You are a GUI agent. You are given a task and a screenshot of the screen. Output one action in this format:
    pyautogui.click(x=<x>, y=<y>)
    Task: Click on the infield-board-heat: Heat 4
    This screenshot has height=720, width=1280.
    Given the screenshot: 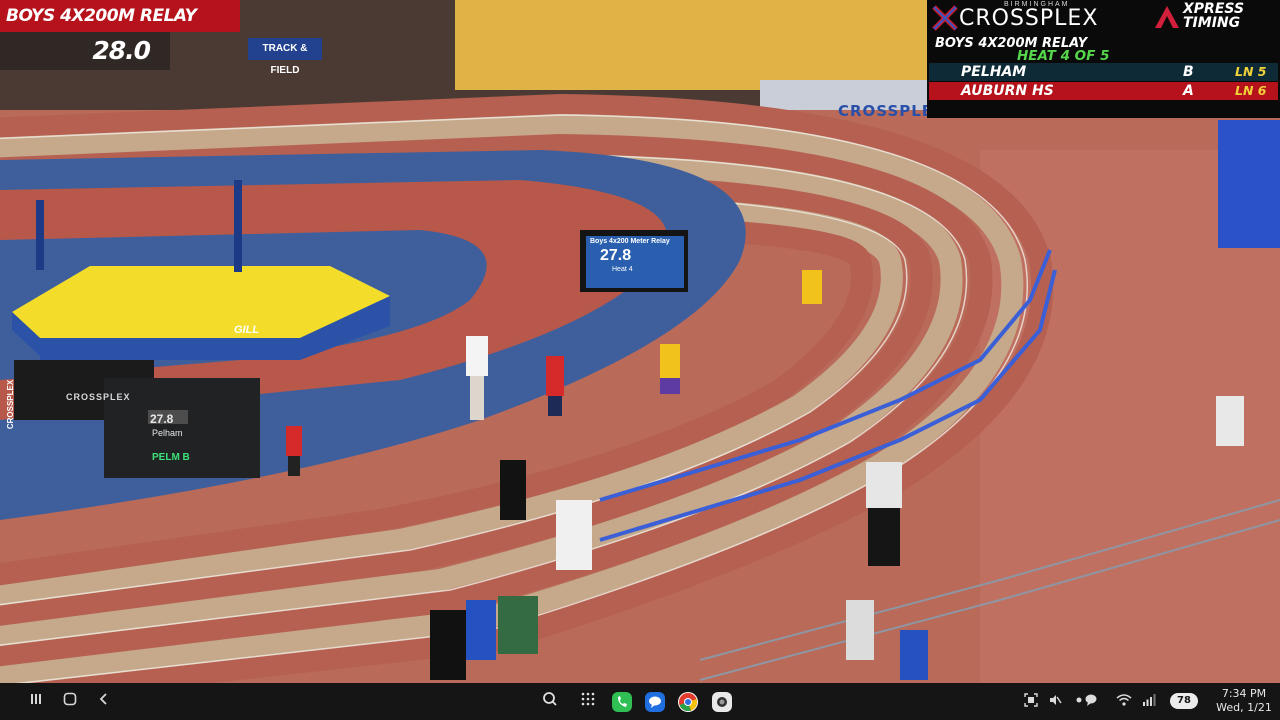 What is the action you would take?
    pyautogui.click(x=622, y=269)
    